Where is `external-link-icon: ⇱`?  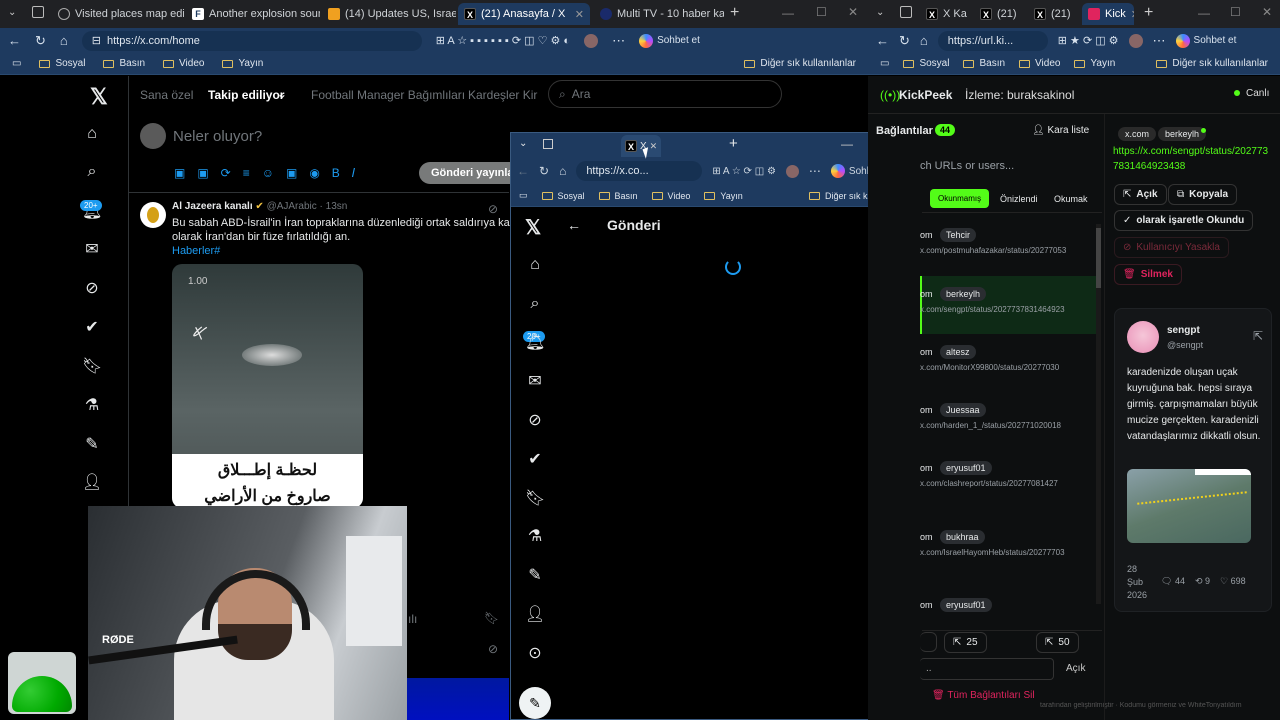
external-link-icon: ⇱ is located at coordinates (1258, 336).